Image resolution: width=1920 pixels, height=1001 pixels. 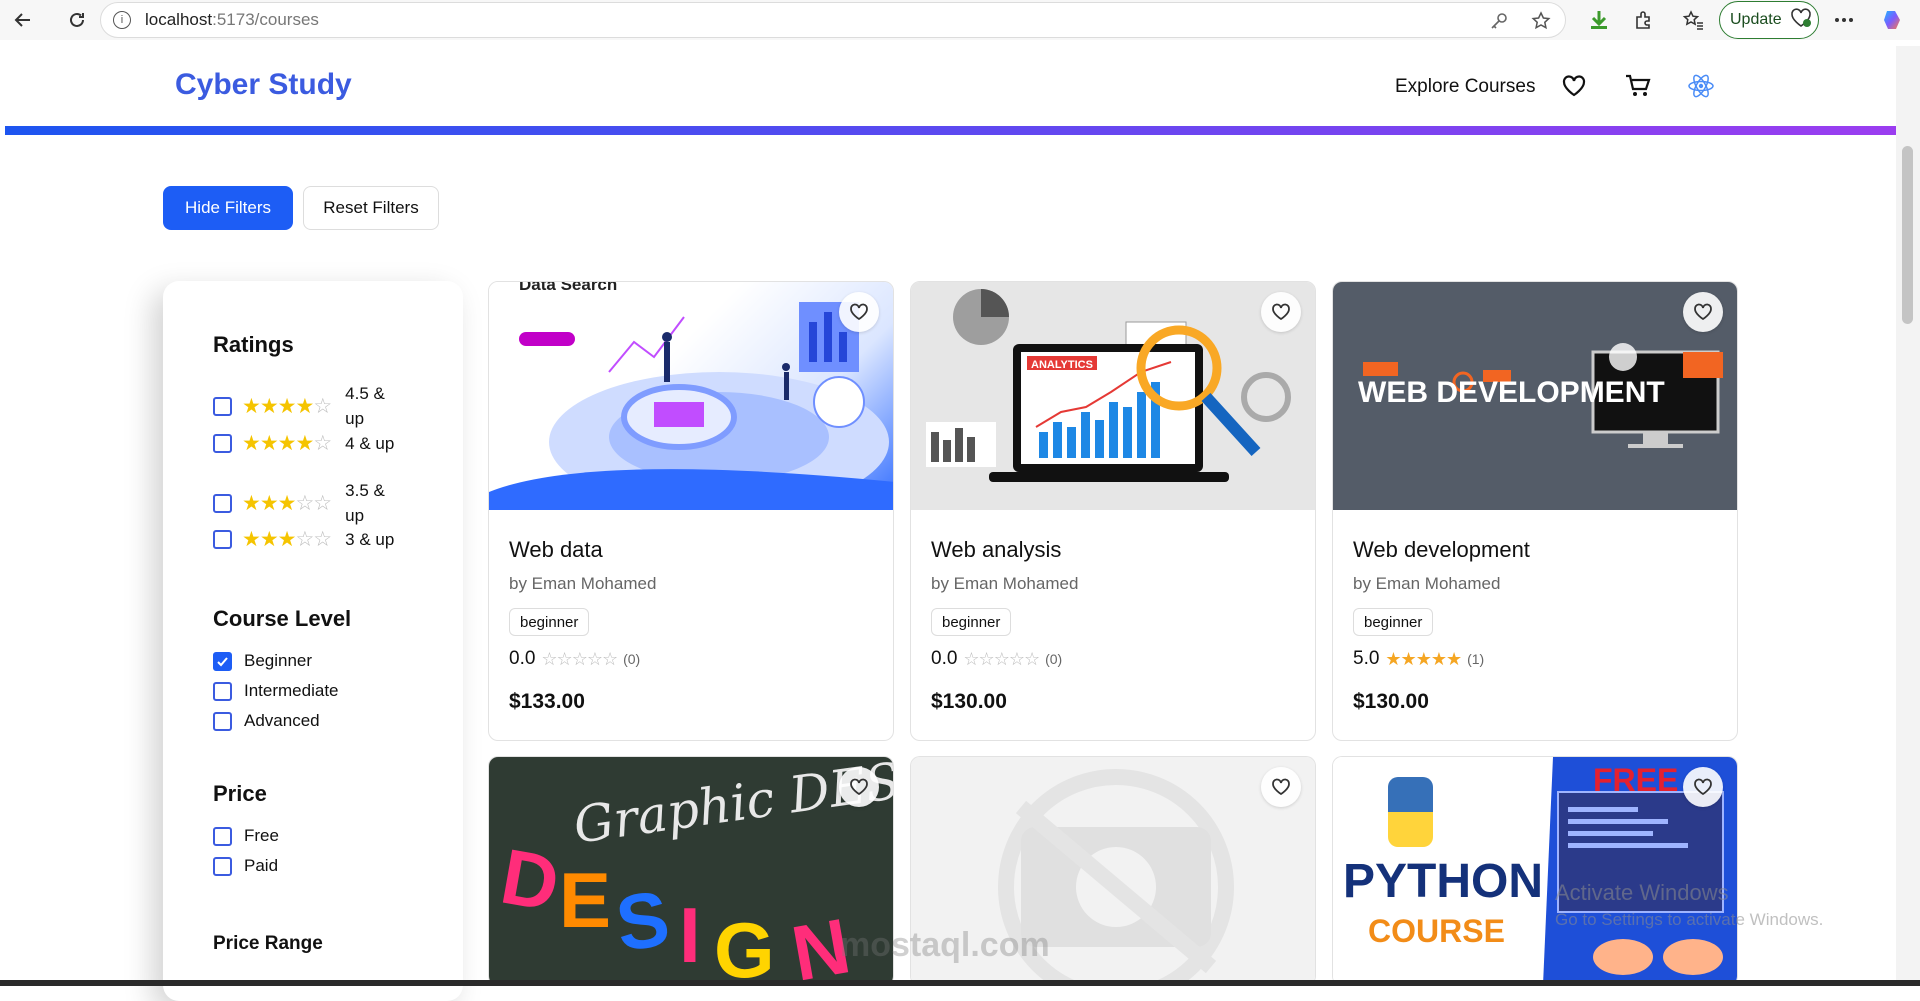 What do you see at coordinates (246, 836) in the screenshot?
I see `price-free: Free` at bounding box center [246, 836].